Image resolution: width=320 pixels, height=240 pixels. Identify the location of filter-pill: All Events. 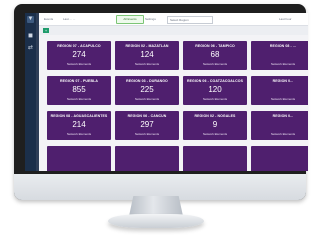
(130, 19).